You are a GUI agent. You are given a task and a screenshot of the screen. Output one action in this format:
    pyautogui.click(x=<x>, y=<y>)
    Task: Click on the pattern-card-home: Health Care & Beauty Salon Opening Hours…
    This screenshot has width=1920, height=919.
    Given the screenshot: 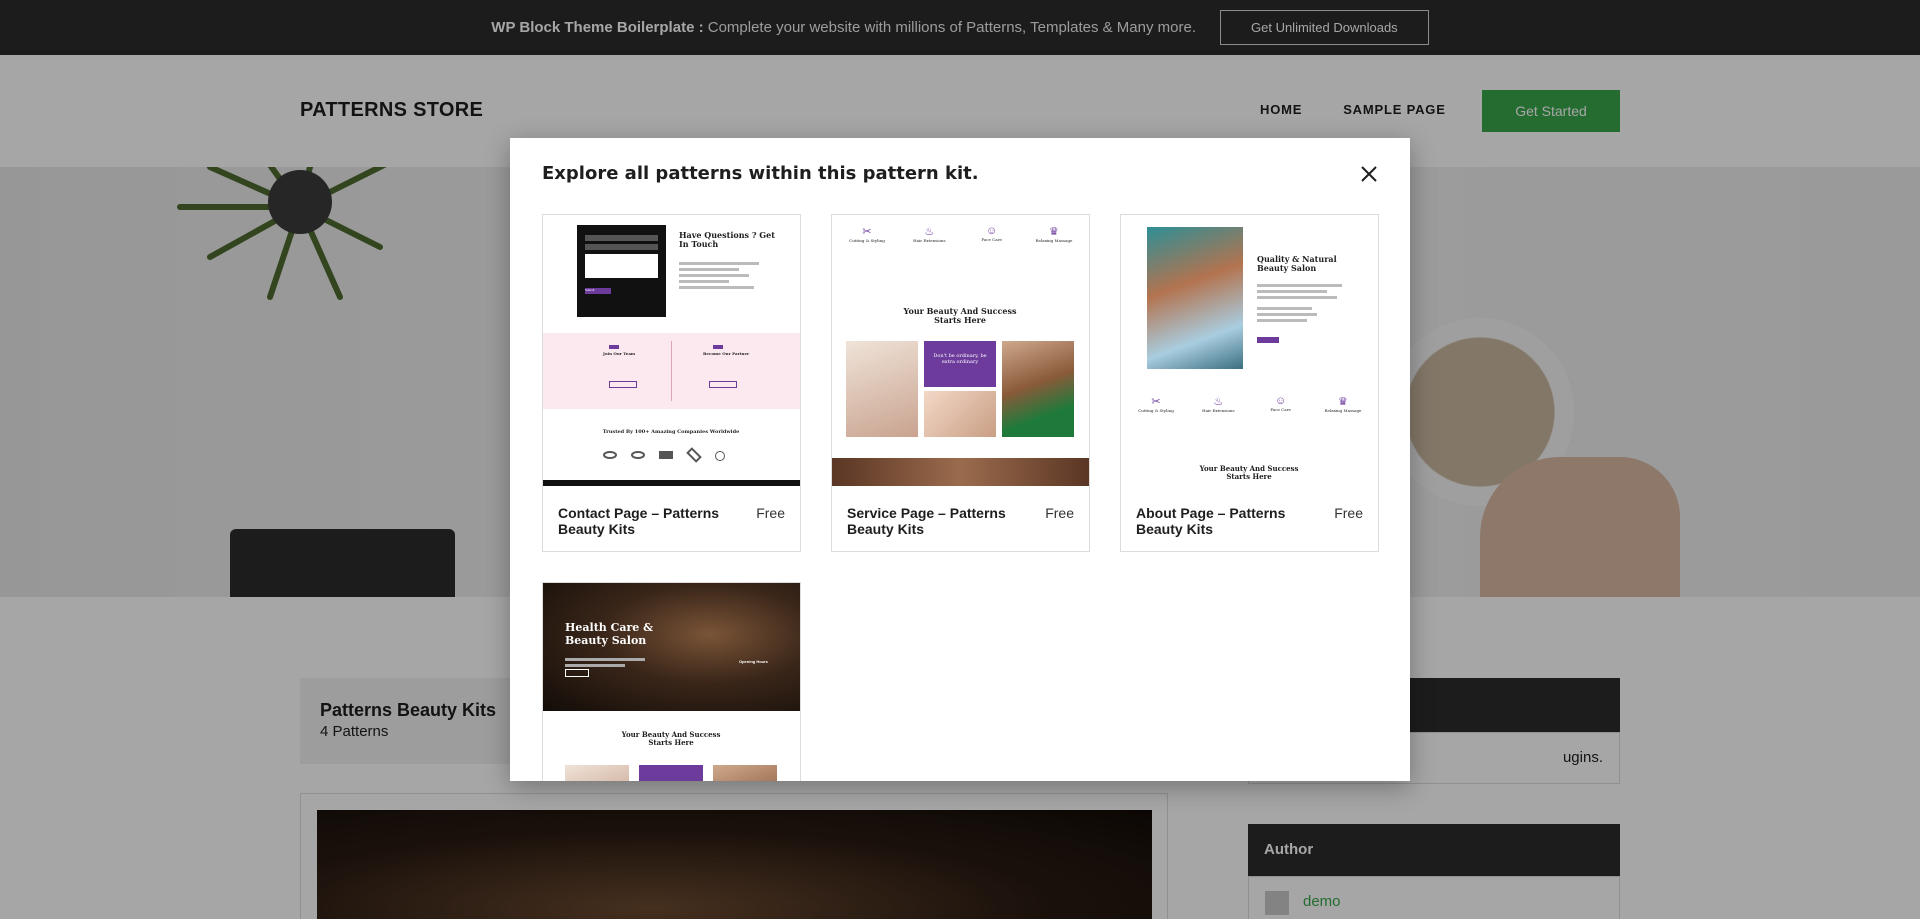 What is the action you would take?
    pyautogui.click(x=671, y=681)
    